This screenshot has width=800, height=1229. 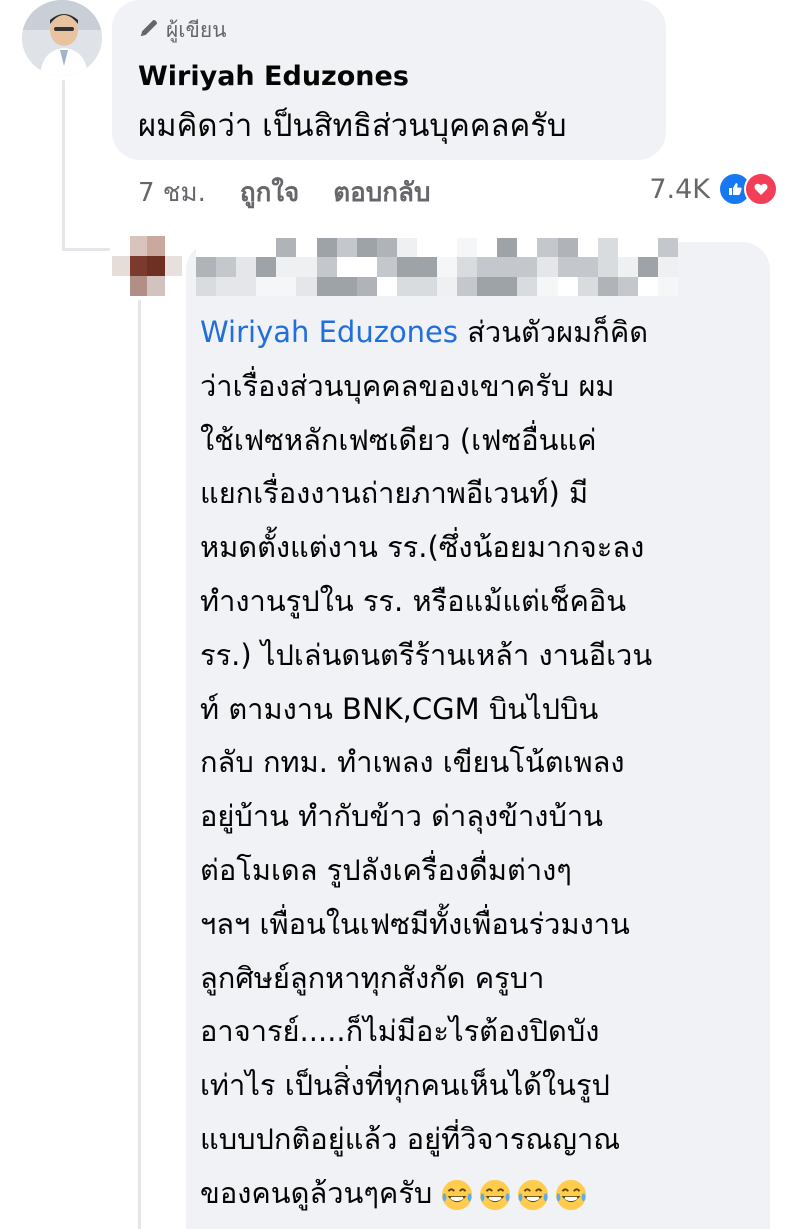 I want to click on reply-line: หมดตั้งแต่งาน รร.(ซึ่งน้อยมากจะลง, so click(x=422, y=547).